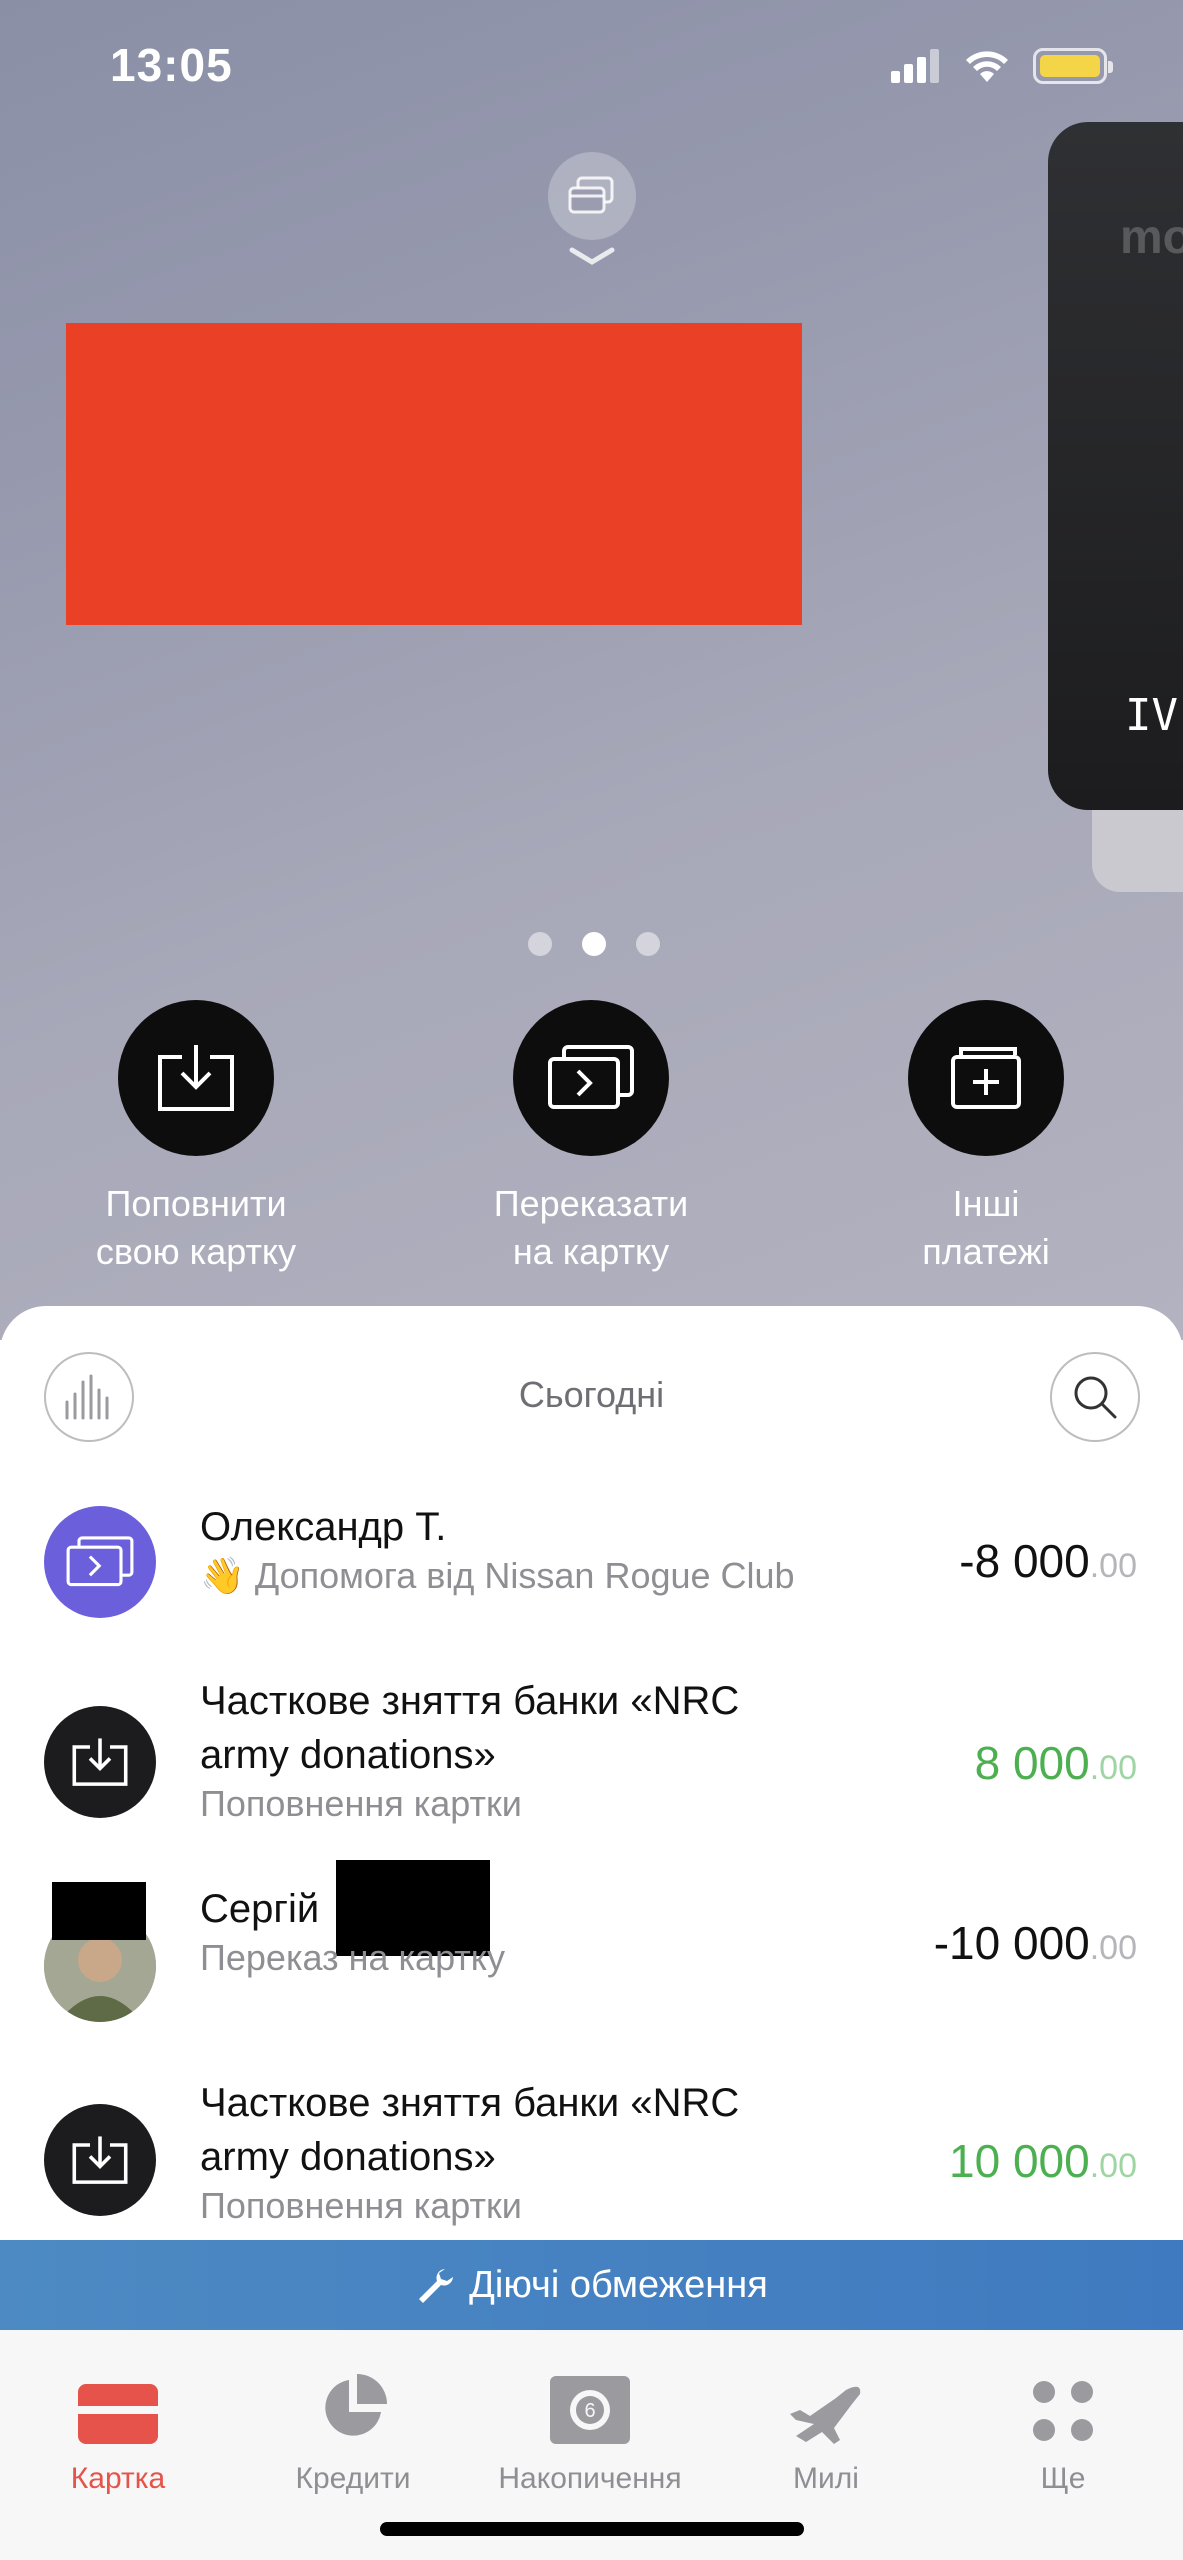  I want to click on transfer-to-card-button: Переказати на картку, so click(591, 1138).